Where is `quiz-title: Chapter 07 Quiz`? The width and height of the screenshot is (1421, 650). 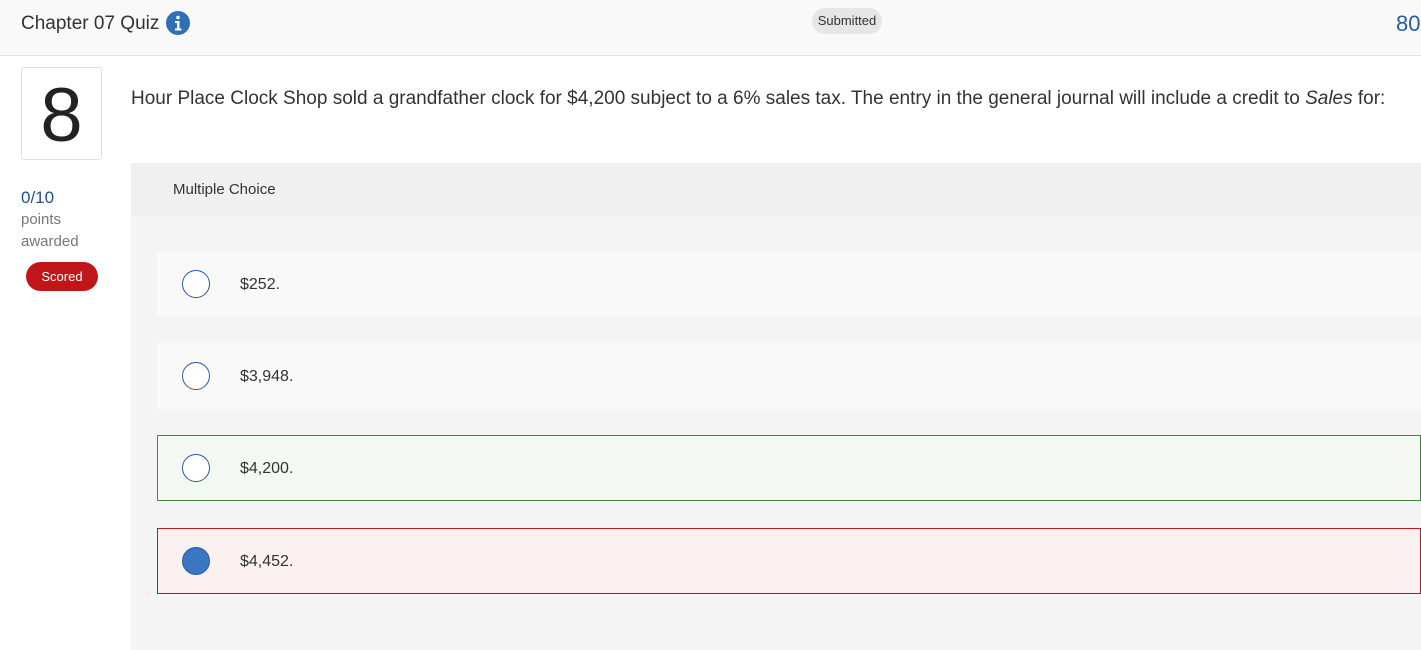 quiz-title: Chapter 07 Quiz is located at coordinates (90, 23).